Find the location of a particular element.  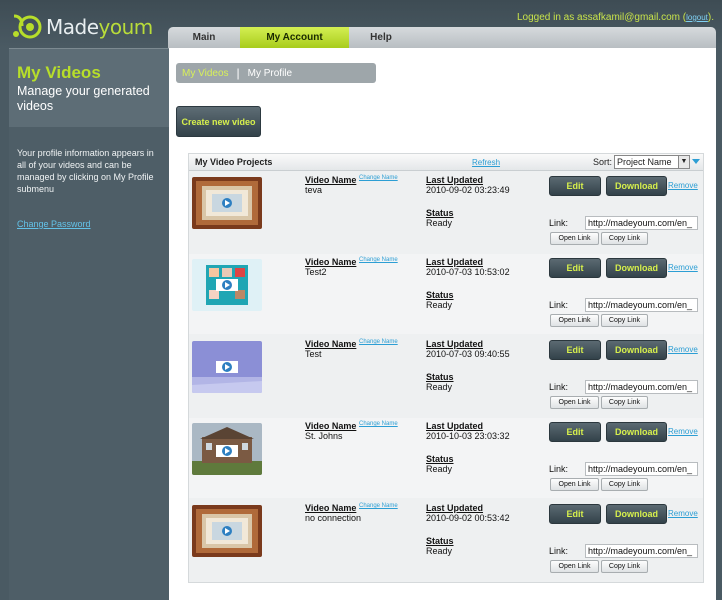

main-tabs: Main My Account Help is located at coordinates (442, 37).